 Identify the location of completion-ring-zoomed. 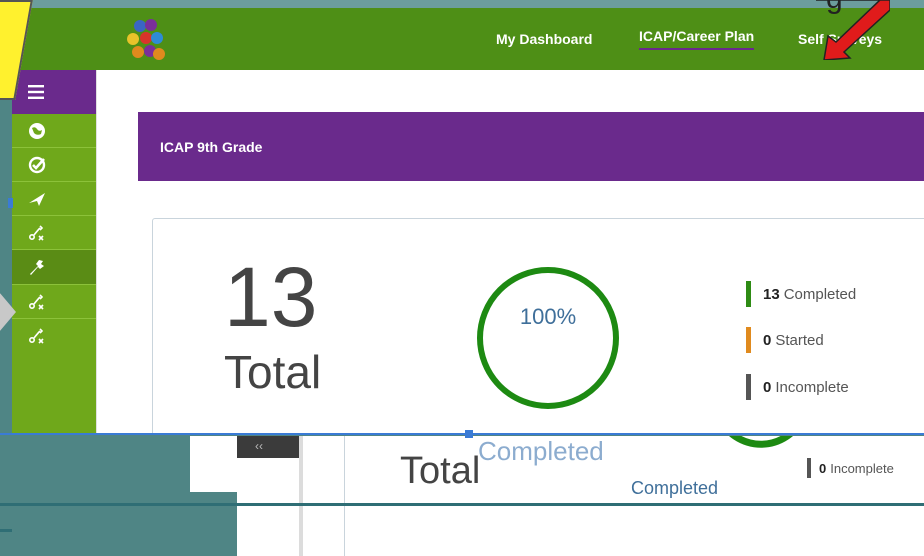
(761, 442).